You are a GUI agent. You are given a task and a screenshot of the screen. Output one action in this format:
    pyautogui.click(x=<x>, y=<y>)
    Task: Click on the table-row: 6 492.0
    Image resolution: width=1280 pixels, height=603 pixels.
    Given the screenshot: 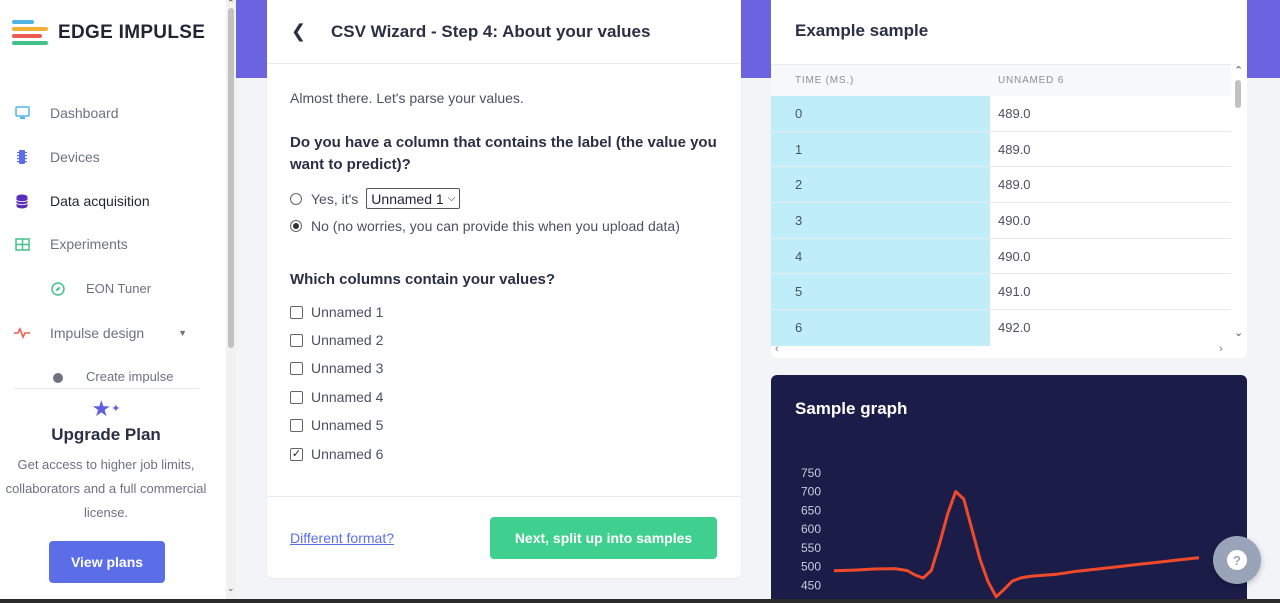 What is the action you would take?
    pyautogui.click(x=1001, y=328)
    